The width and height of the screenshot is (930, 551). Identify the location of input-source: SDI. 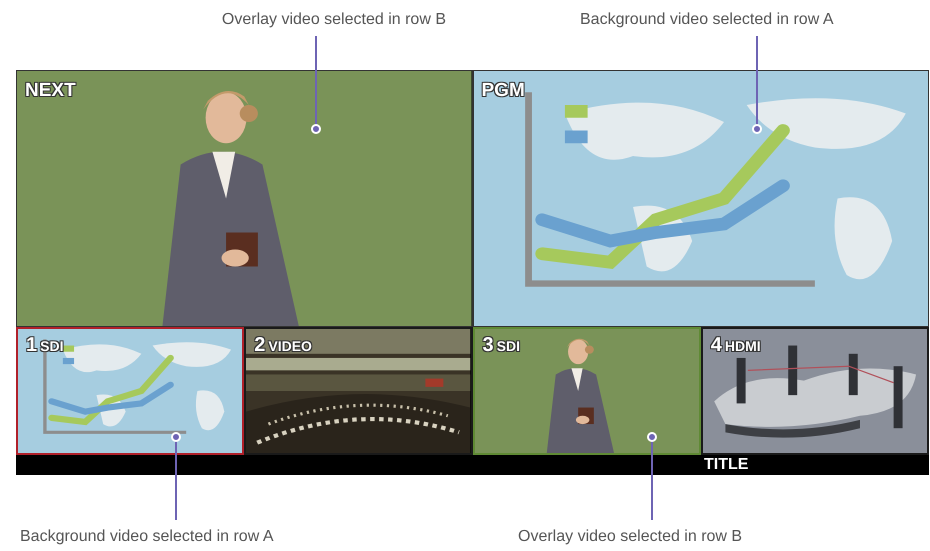
(508, 346).